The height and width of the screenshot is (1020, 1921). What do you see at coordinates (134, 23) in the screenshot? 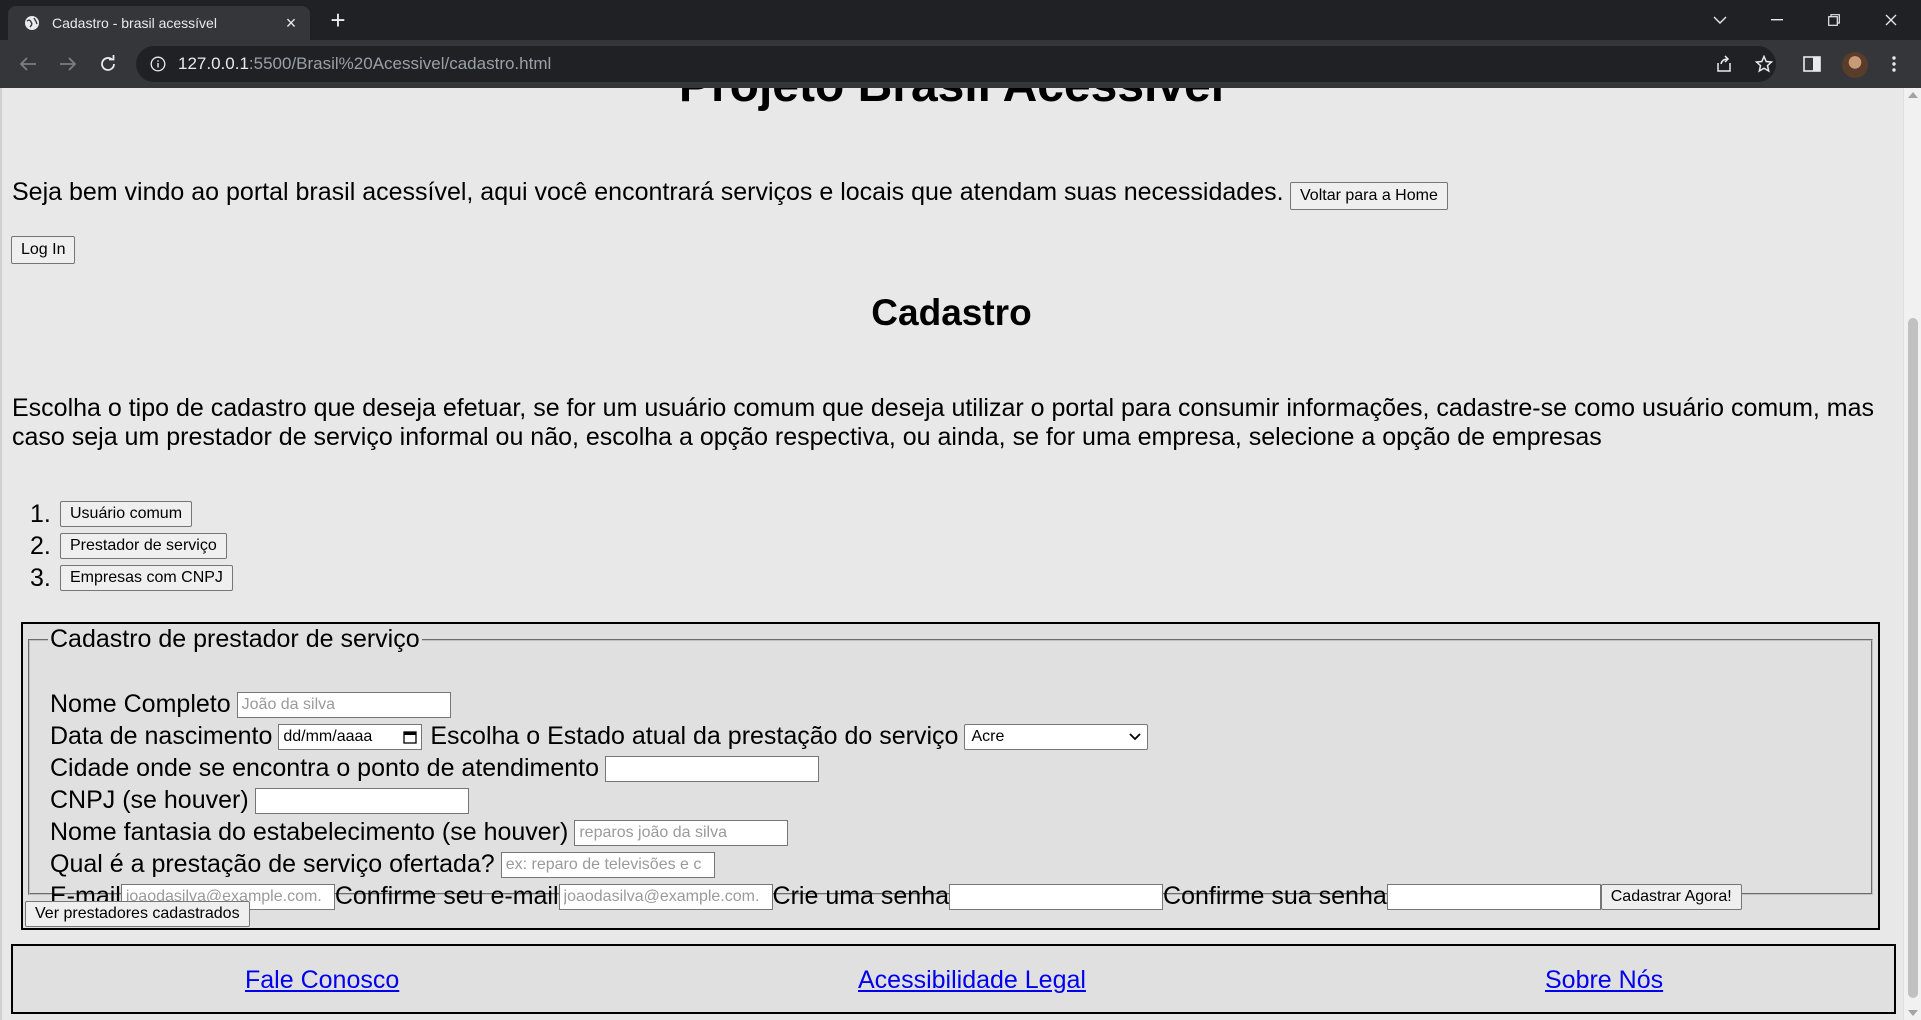
I see `tab-title: Cadastro - brasil acessível` at bounding box center [134, 23].